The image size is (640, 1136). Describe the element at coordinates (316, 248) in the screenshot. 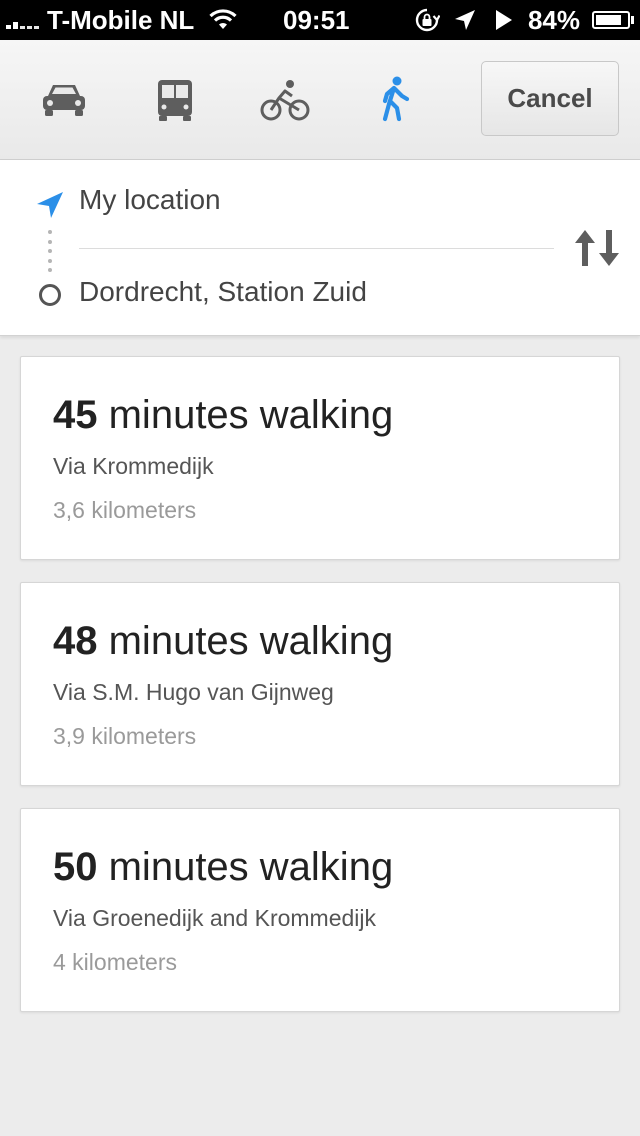

I see `route-divider` at that location.